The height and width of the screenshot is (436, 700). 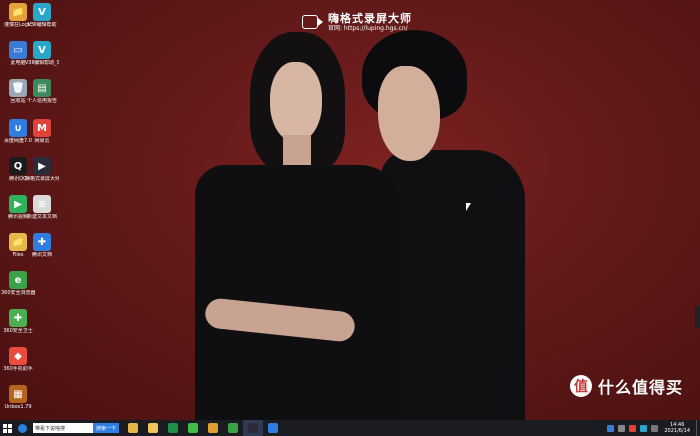 I want to click on 360-browser-icon, so click(x=233, y=428).